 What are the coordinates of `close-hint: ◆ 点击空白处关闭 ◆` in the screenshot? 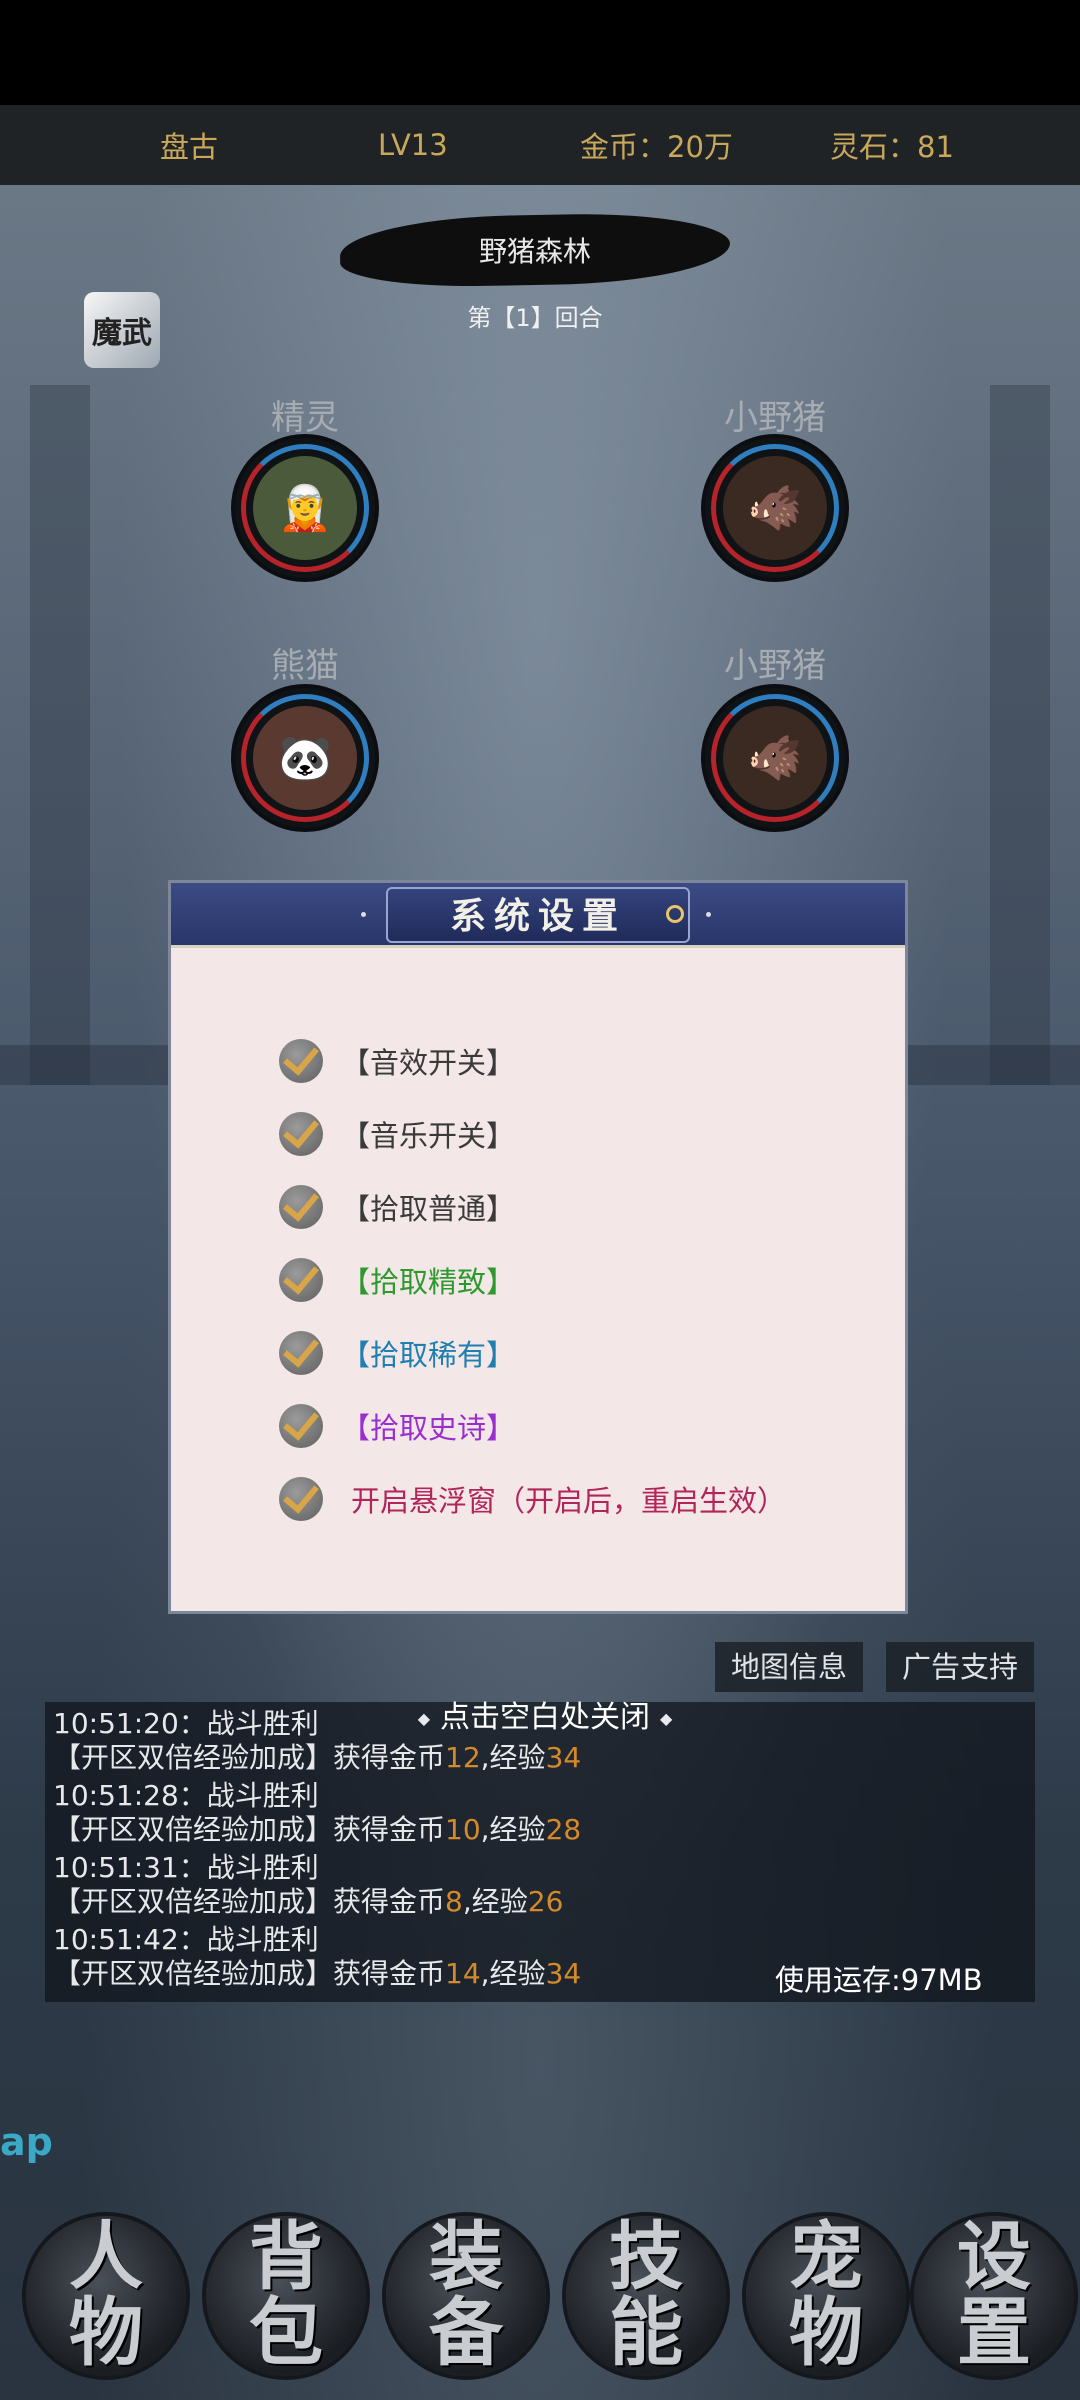 It's located at (545, 1717).